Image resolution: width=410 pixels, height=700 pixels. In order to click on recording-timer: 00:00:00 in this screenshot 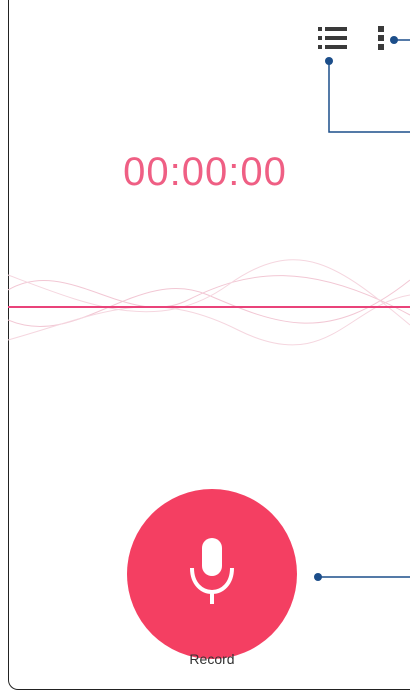, I will do `click(205, 172)`.